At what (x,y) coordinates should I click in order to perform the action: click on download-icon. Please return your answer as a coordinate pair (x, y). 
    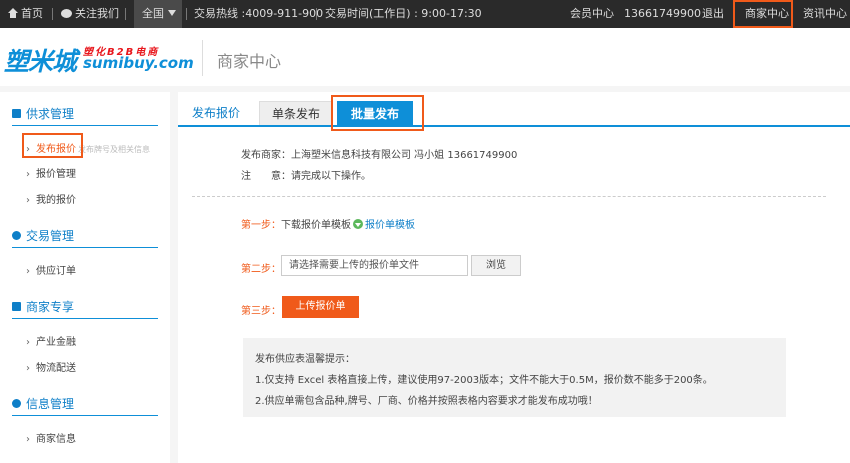
    Looking at the image, I should click on (358, 224).